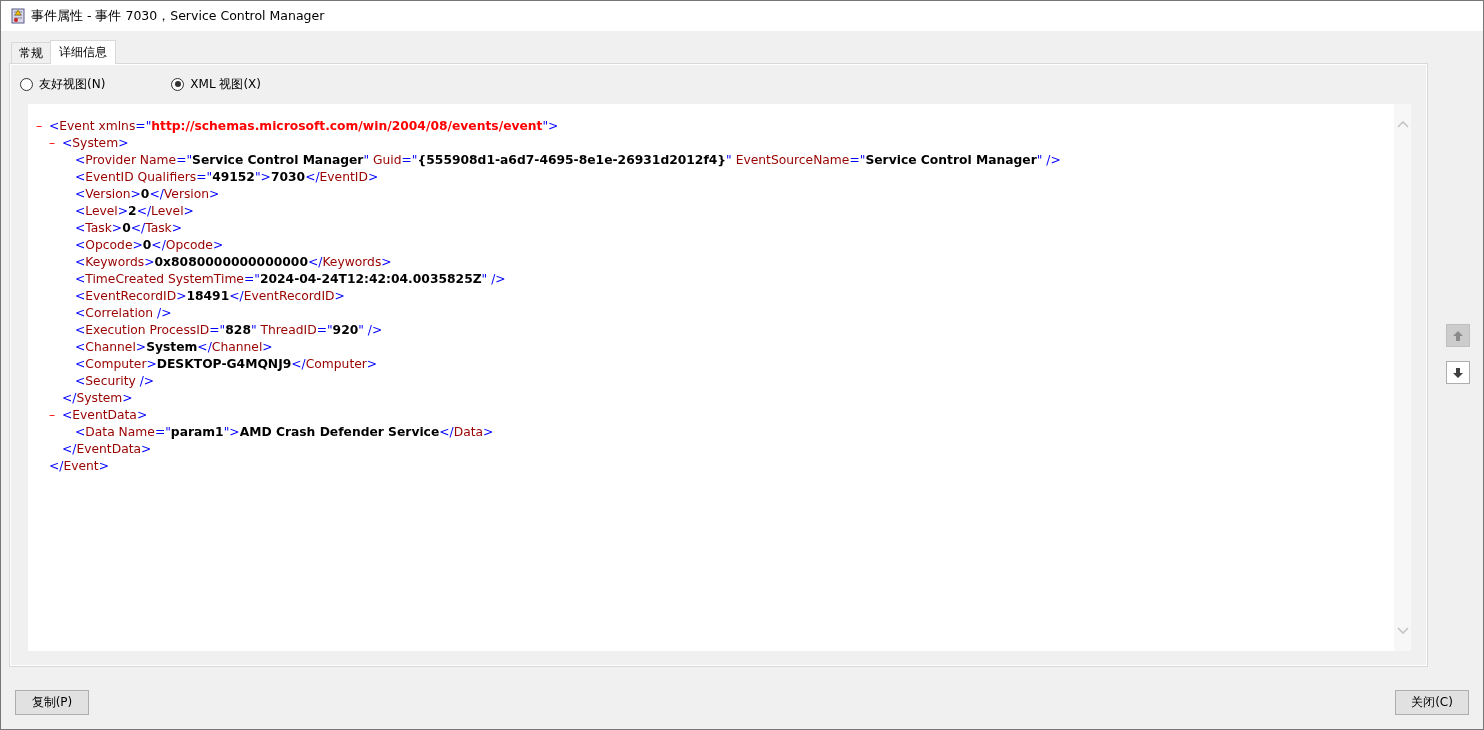  I want to click on radio-label: XML 视图(X), so click(225, 84).